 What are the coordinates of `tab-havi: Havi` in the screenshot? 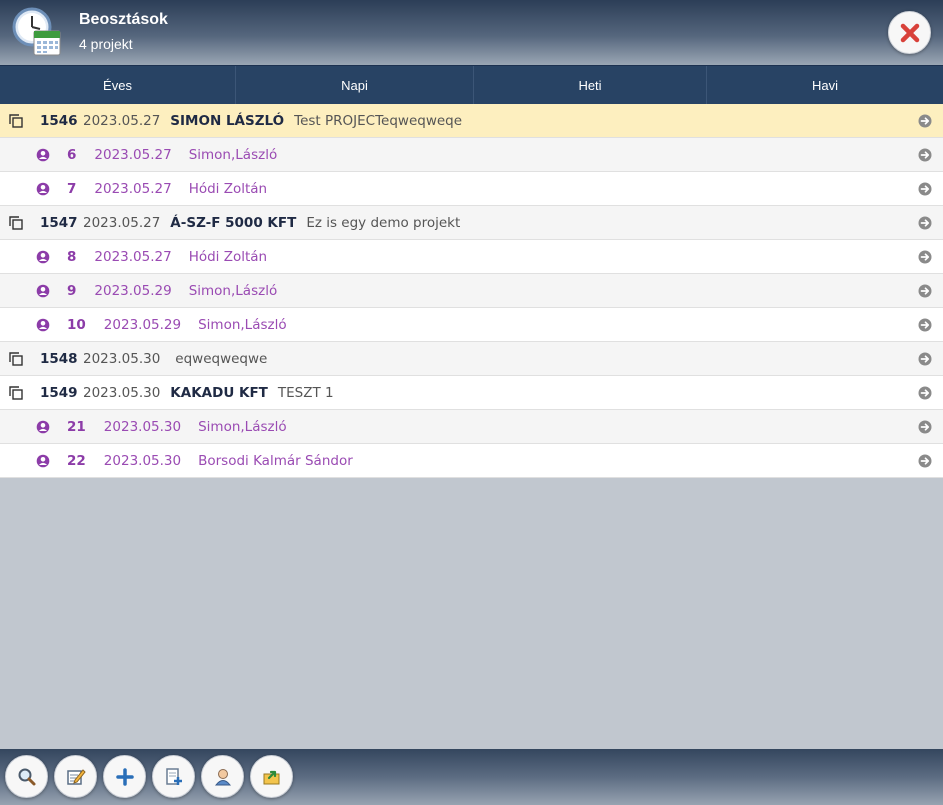 It's located at (825, 85).